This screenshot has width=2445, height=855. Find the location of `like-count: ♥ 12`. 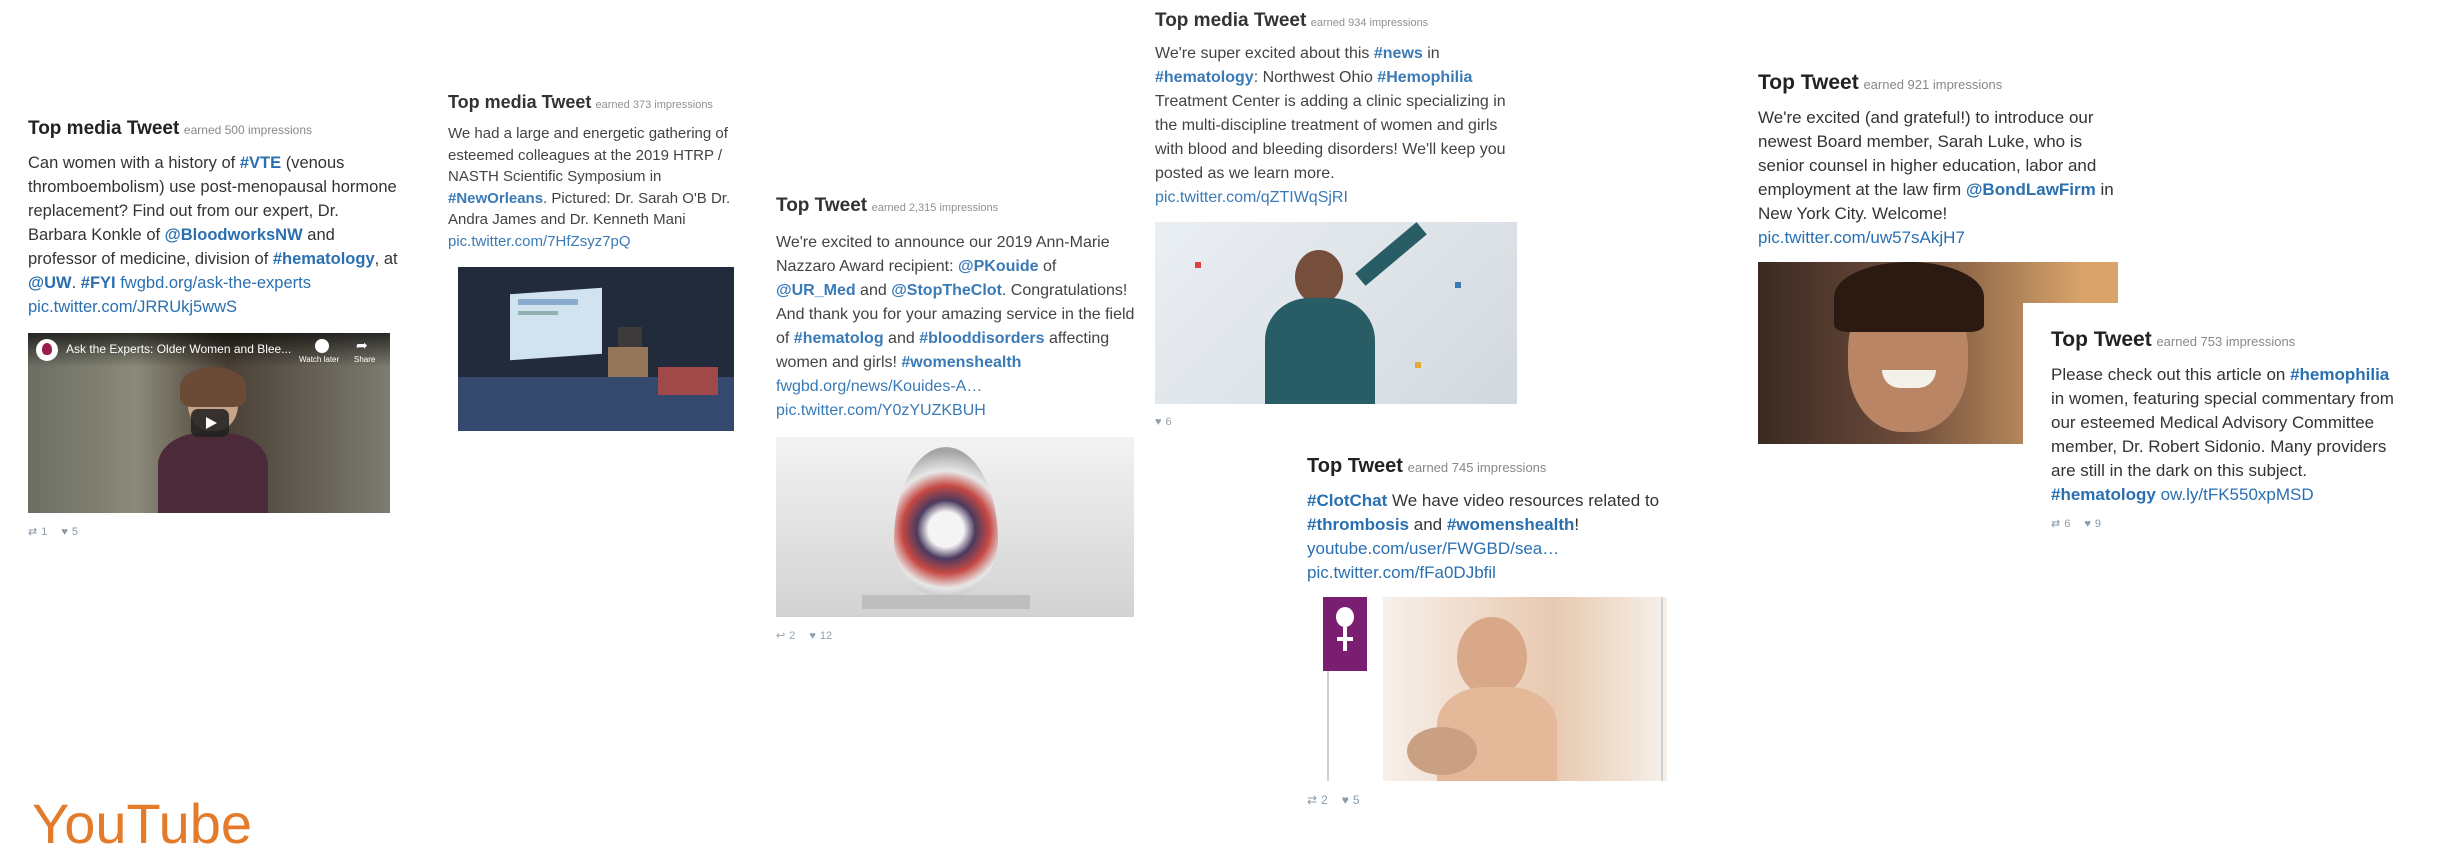

like-count: ♥ 12 is located at coordinates (821, 635).